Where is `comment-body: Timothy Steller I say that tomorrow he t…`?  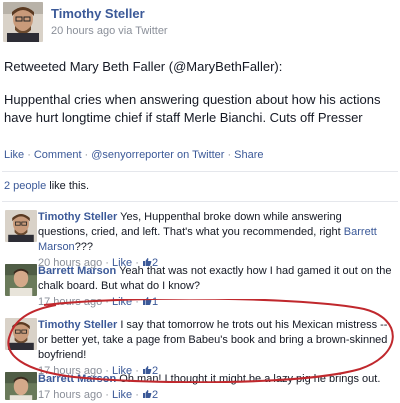 comment-body: Timothy Steller I say that tomorrow he t… is located at coordinates (216, 348).